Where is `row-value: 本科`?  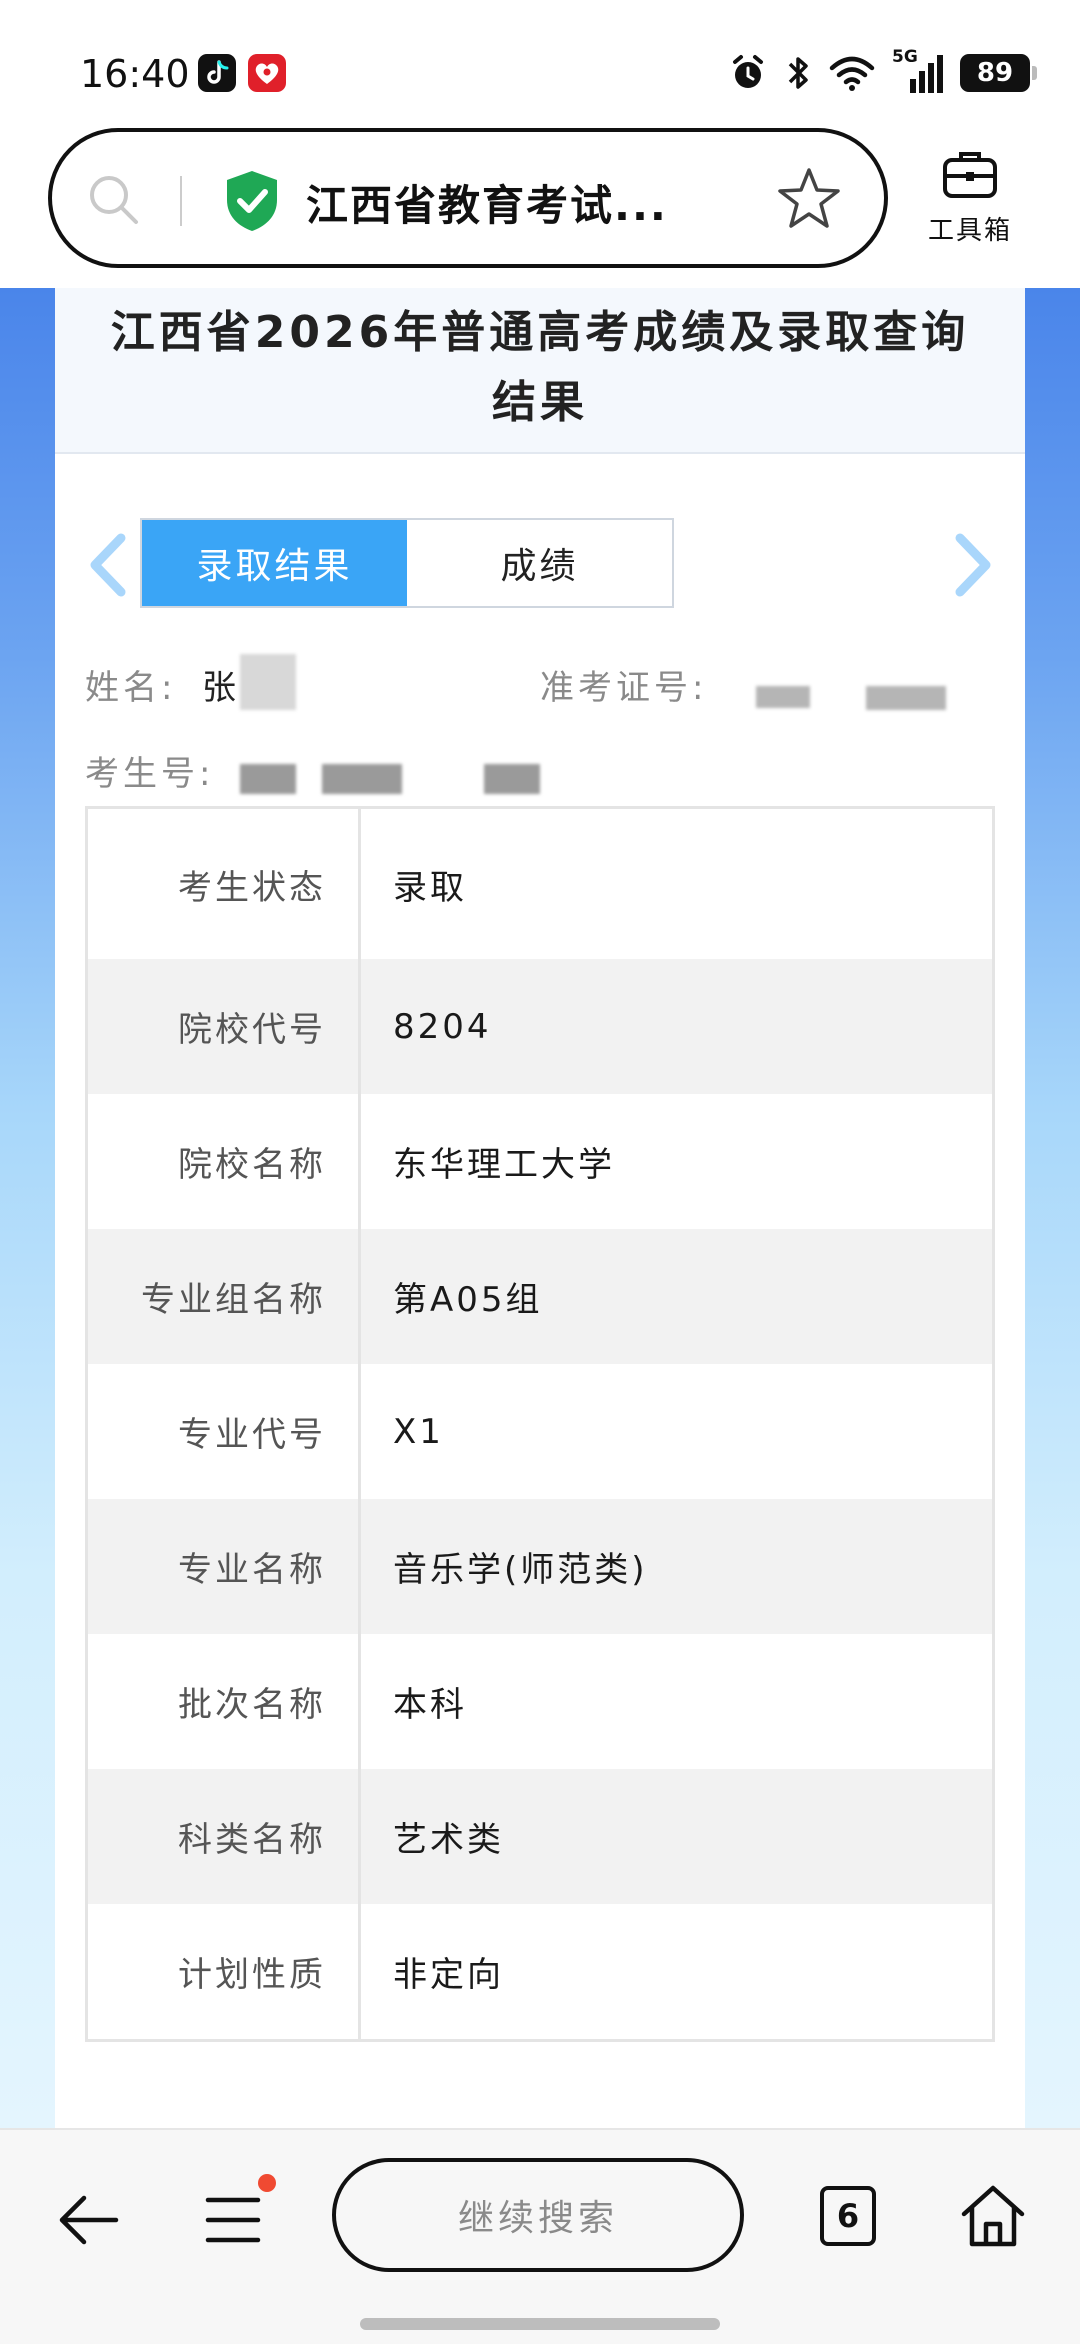
row-value: 本科 is located at coordinates (430, 1705).